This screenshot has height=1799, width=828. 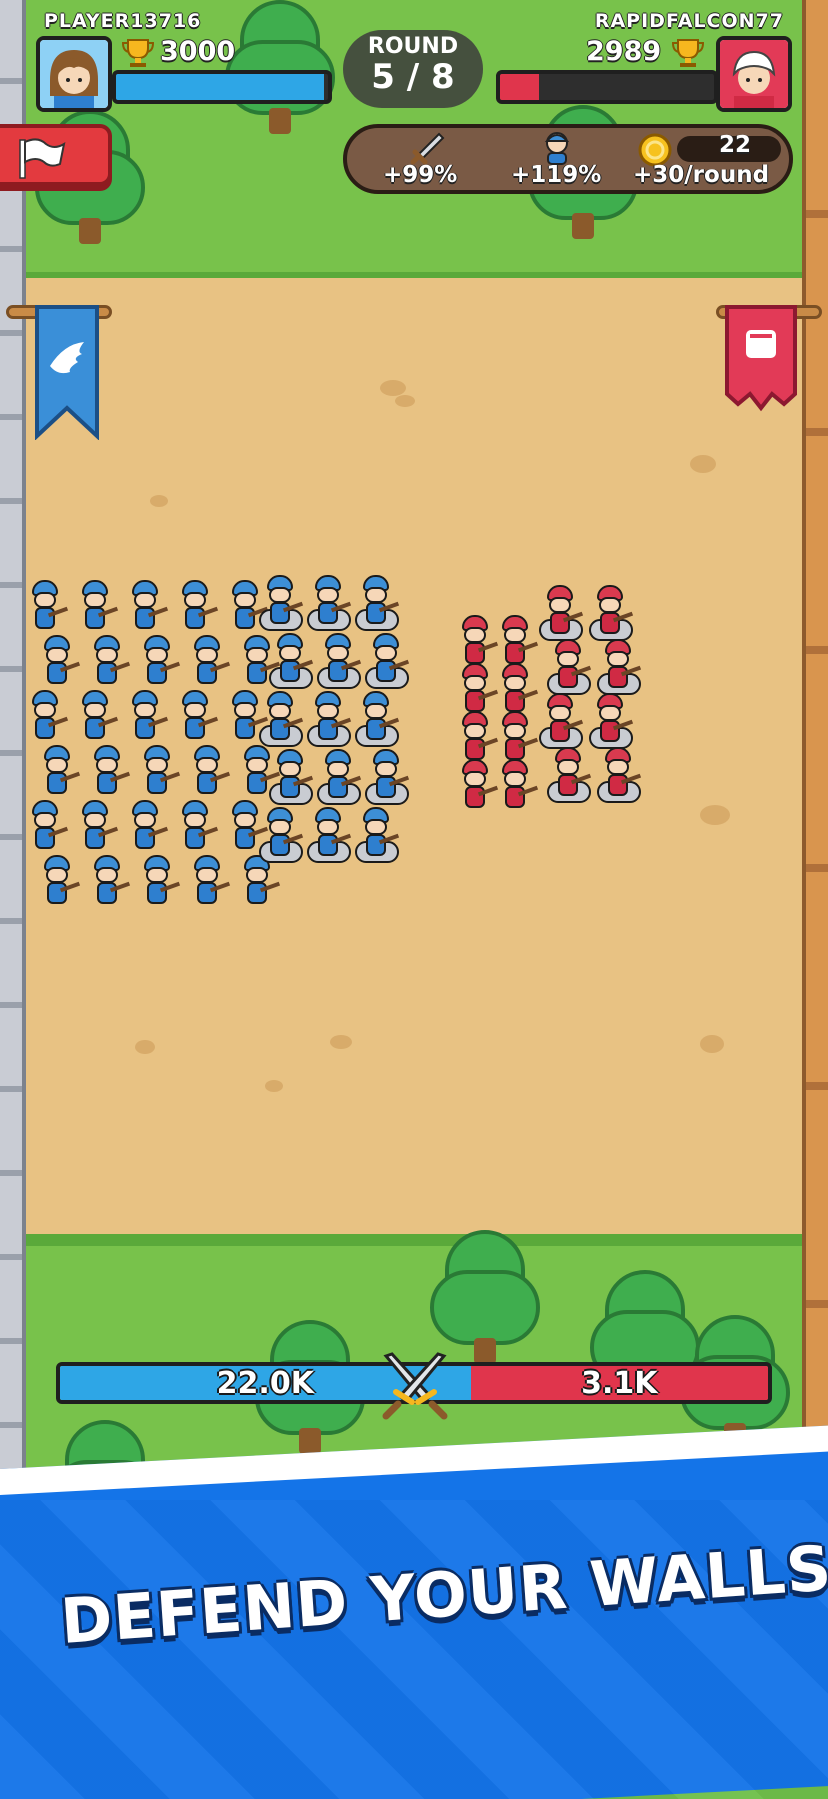 I want to click on opponent-health-bar, so click(x=607, y=87).